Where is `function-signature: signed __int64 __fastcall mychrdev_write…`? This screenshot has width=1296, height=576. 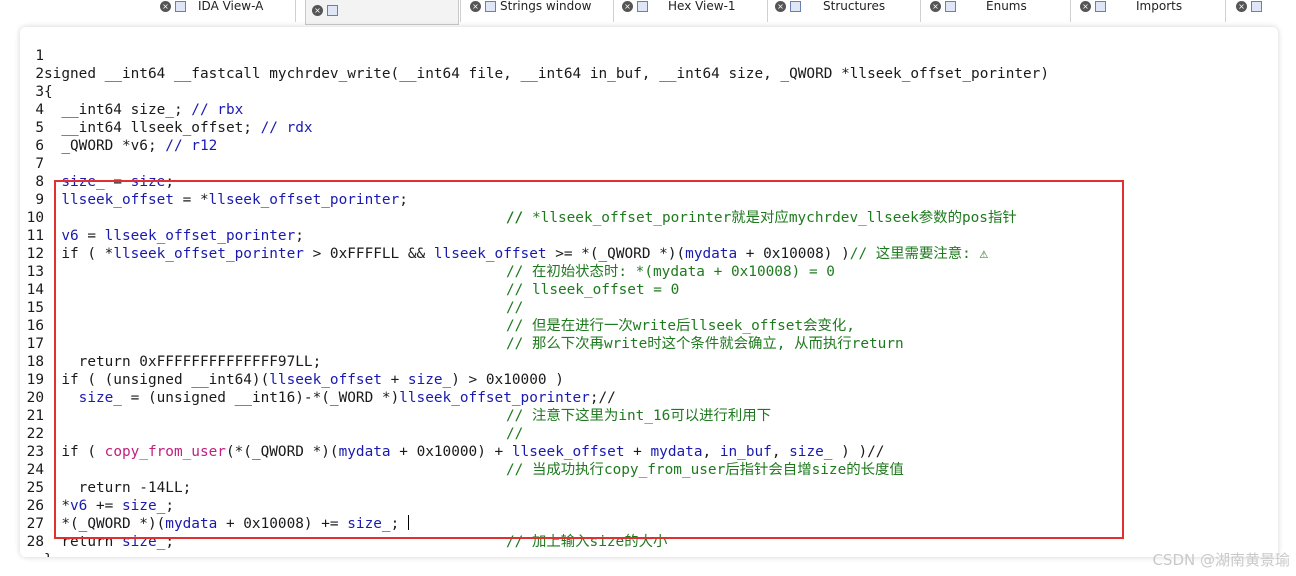 function-signature: signed __int64 __fastcall mychrdev_write… is located at coordinates (546, 74).